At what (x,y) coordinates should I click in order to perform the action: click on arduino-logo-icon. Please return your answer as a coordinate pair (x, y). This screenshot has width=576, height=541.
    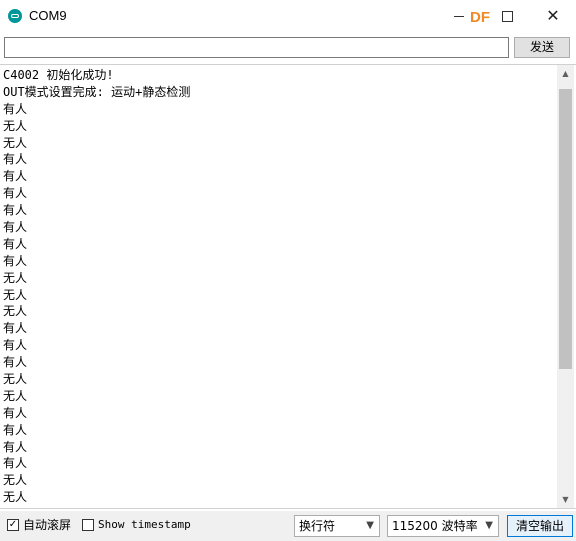
    Looking at the image, I should click on (15, 16).